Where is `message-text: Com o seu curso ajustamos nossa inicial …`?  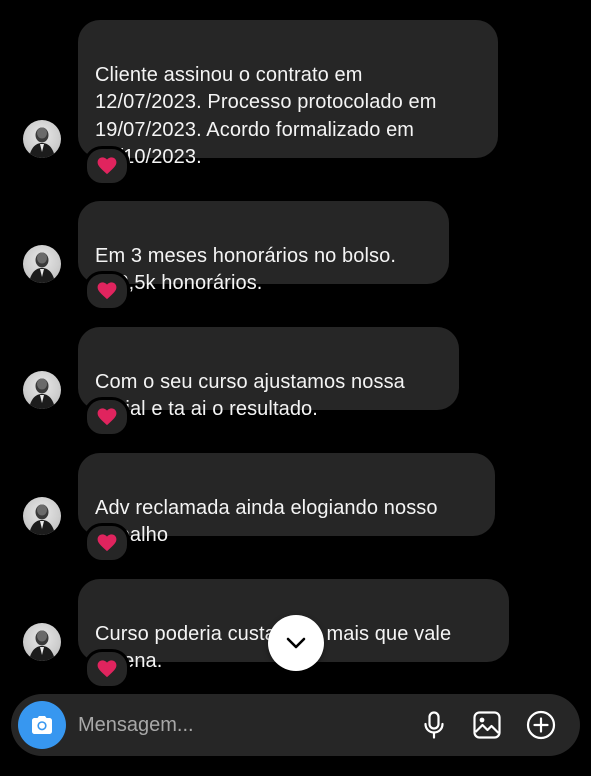
message-text: Com o seu curso ajustamos nossa inicial … is located at coordinates (250, 395).